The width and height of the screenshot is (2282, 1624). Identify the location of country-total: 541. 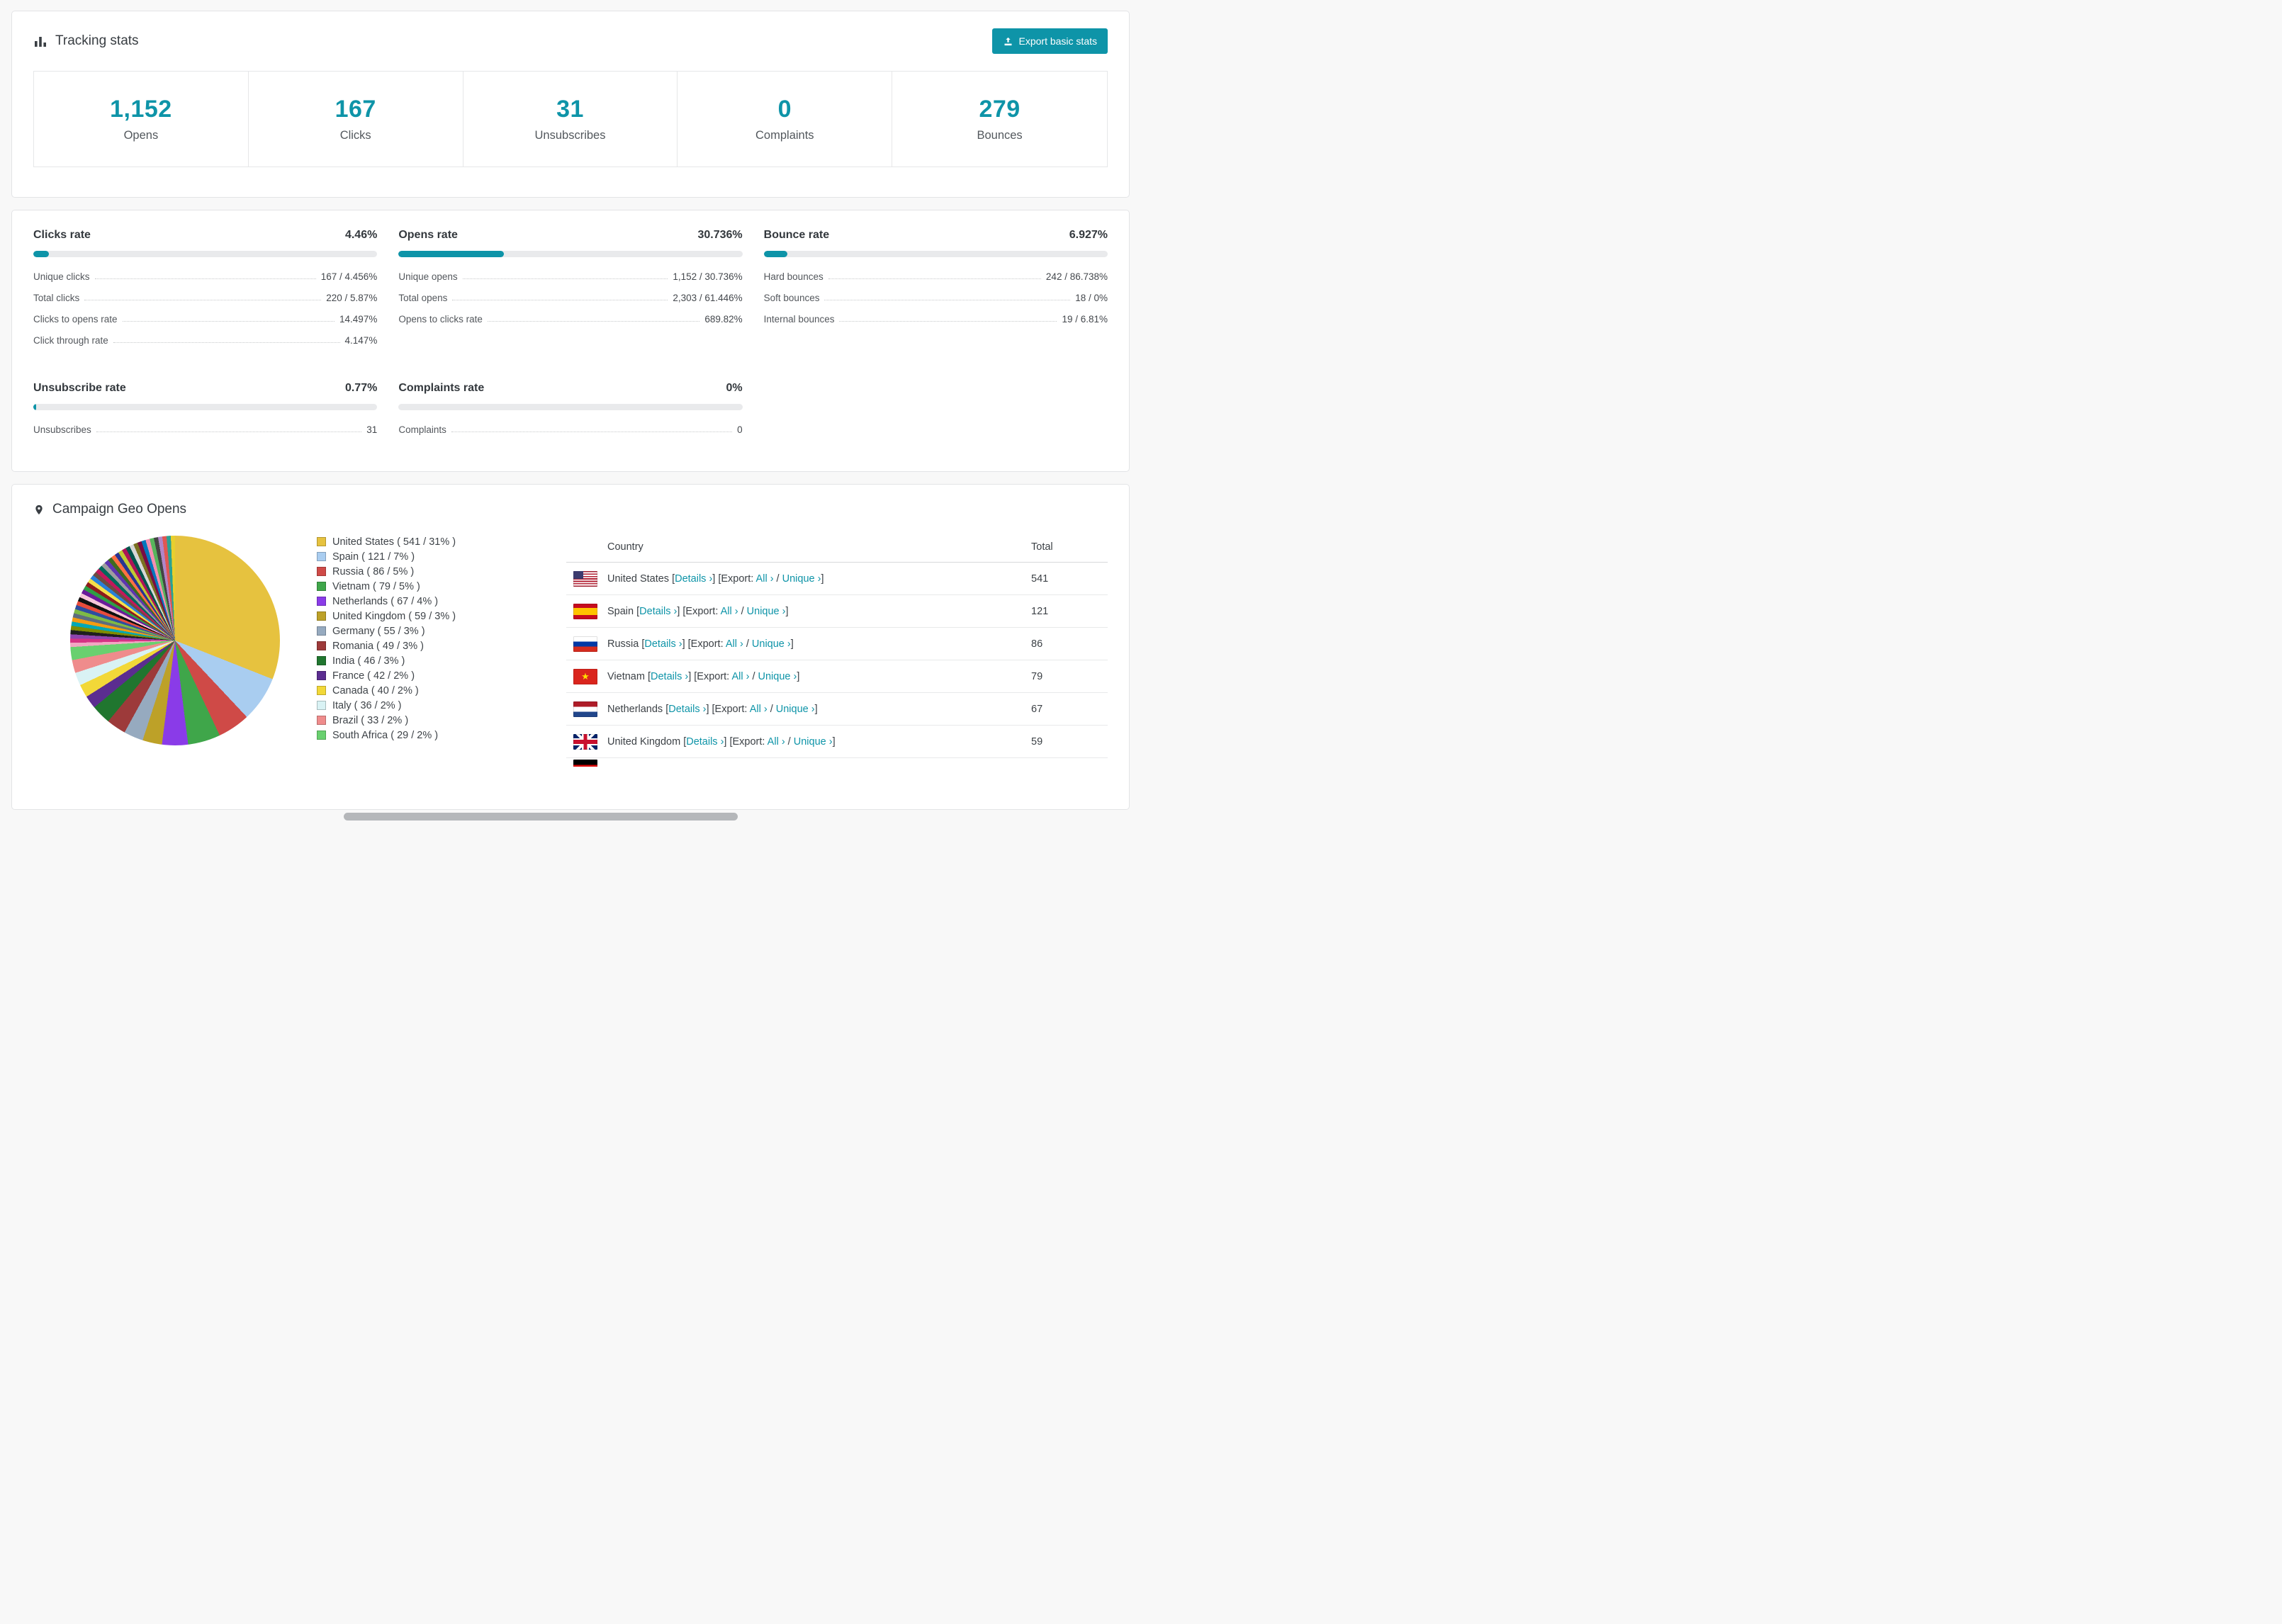
(1040, 579).